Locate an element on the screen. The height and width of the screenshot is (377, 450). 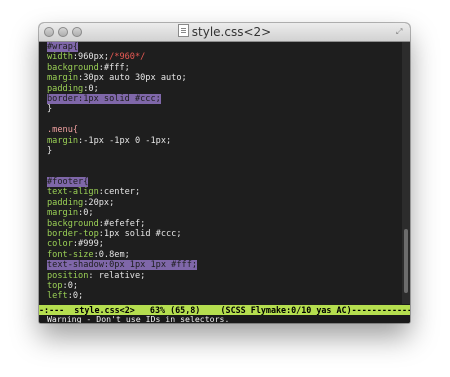
code-token: :30px auto 30px auto; is located at coordinates (132, 78).